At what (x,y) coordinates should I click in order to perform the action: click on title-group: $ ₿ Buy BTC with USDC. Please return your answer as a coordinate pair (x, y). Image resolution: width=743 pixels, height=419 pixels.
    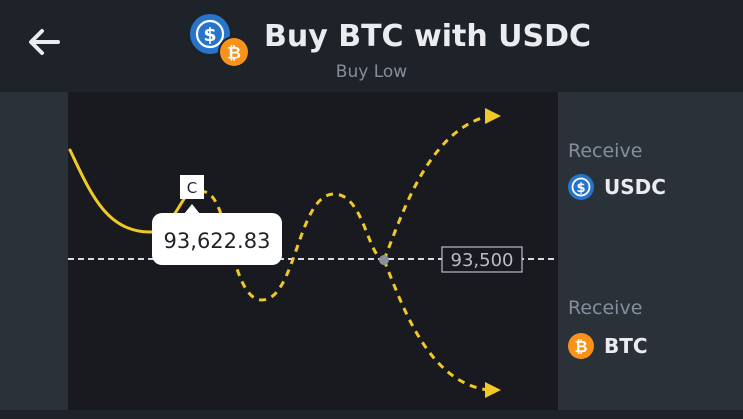
    Looking at the image, I should click on (391, 40).